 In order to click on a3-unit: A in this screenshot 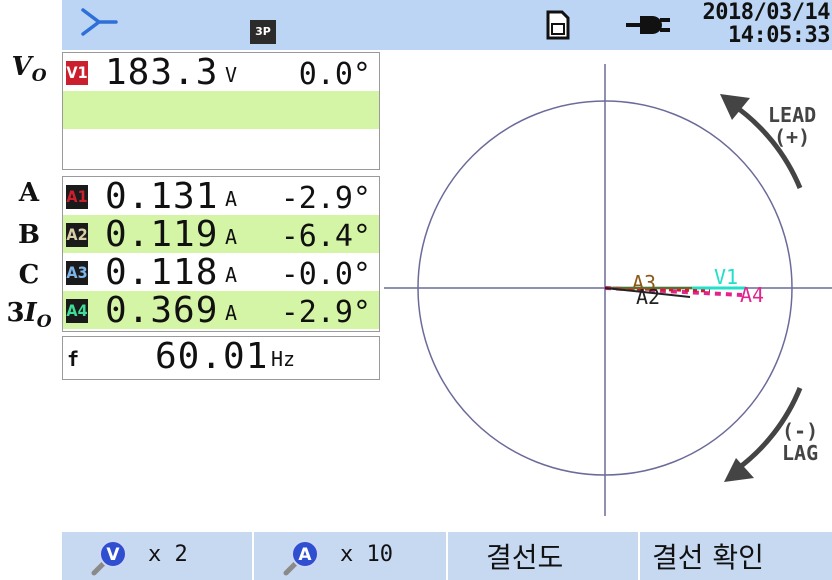, I will do `click(231, 275)`.